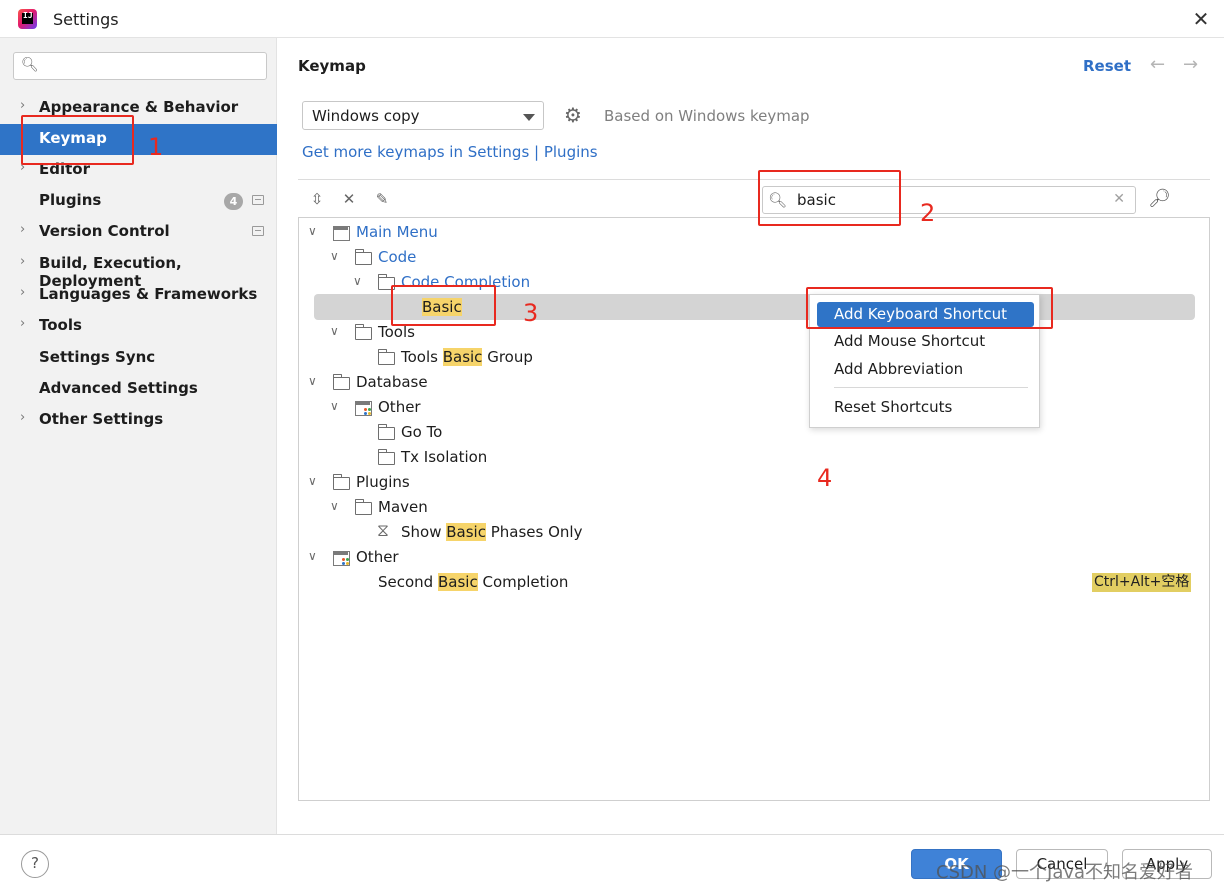  Describe the element at coordinates (341, 233) in the screenshot. I see `menu-group-icon` at that location.